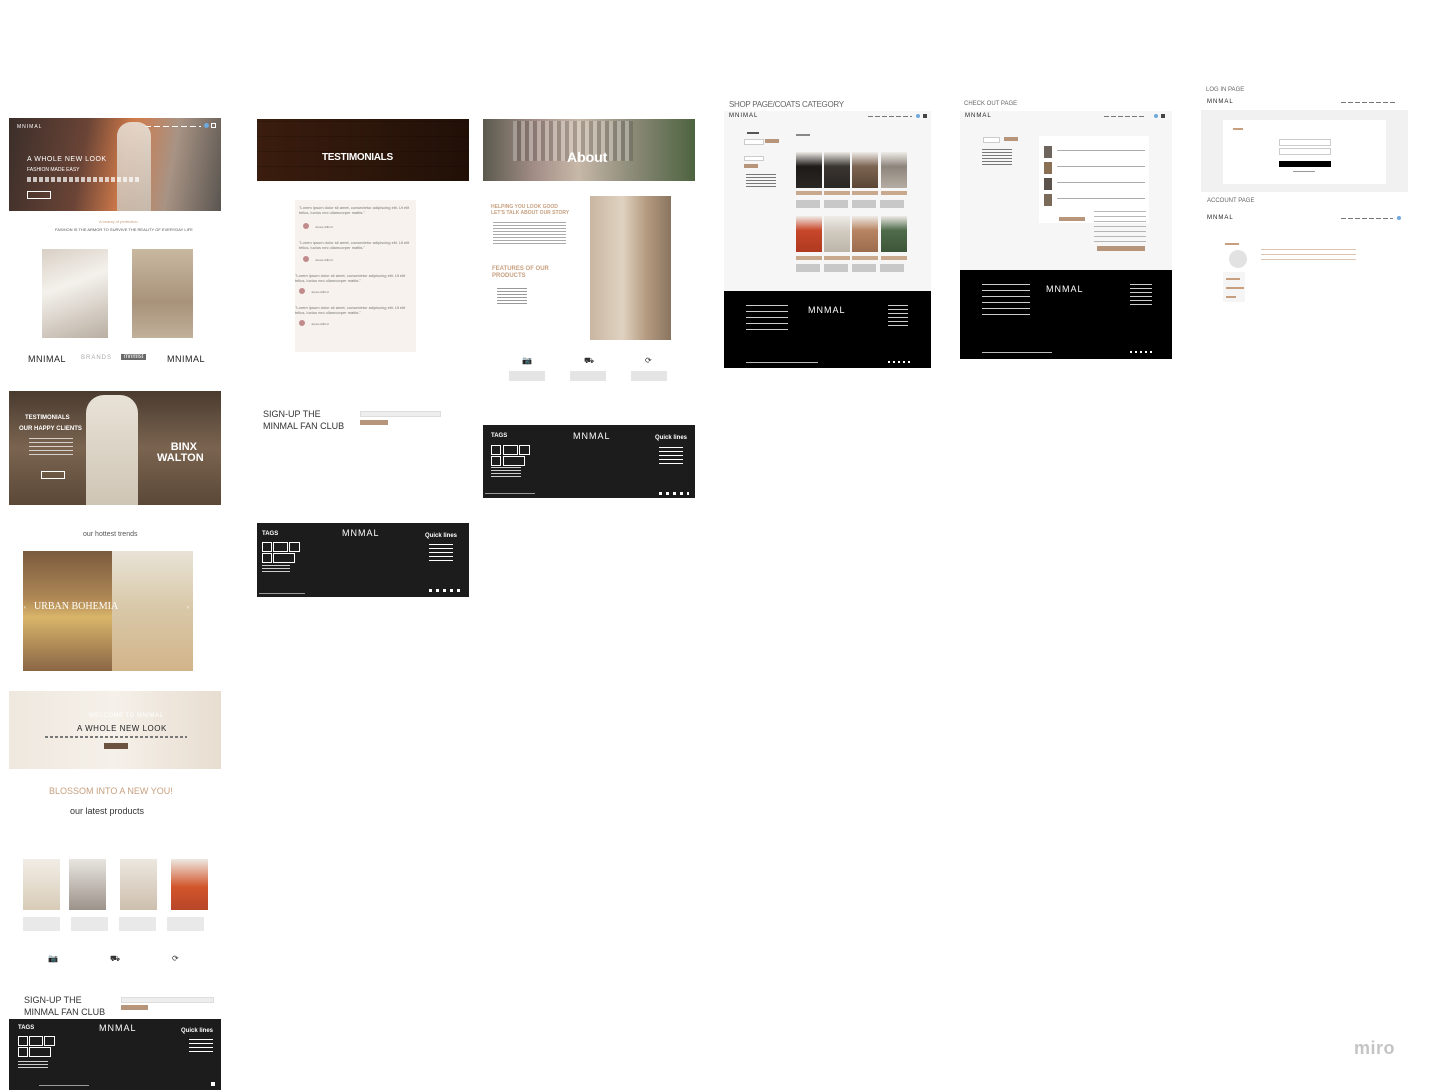 This screenshot has height=1090, width=1434. I want to click on shop-sidebar, so click(764, 159).